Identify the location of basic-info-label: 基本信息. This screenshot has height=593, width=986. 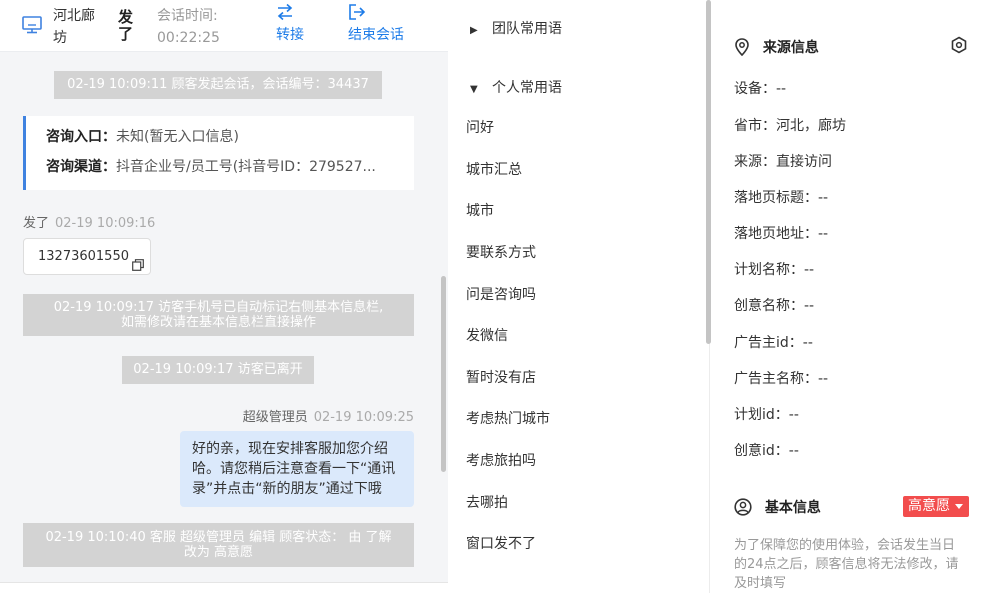
(792, 508).